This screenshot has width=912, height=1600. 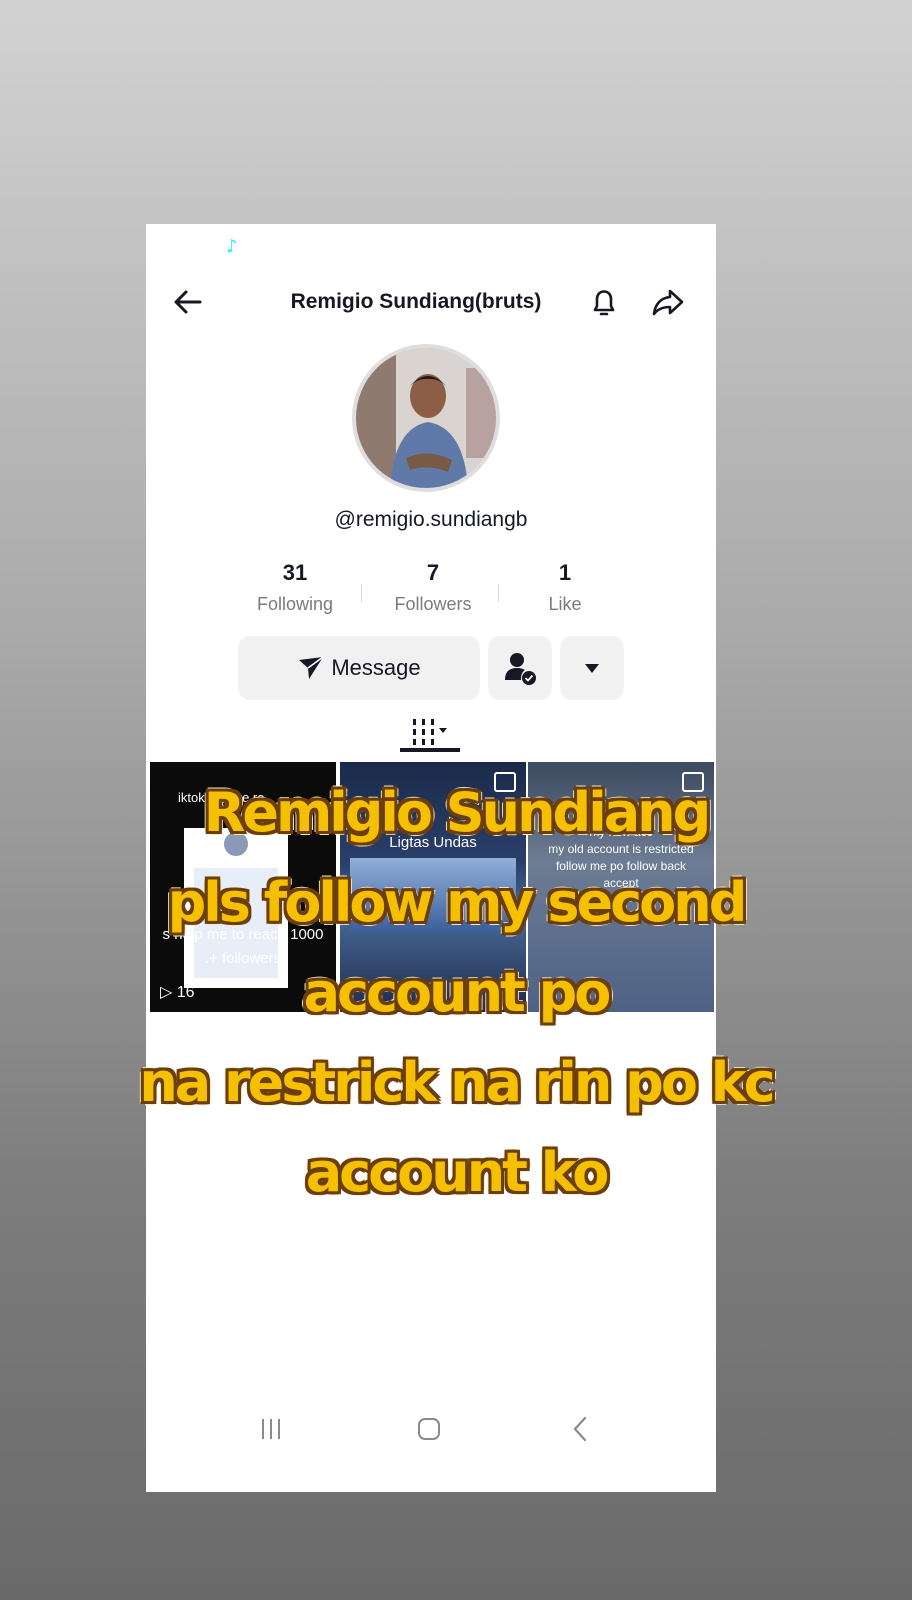 I want to click on content-tabs, so click(x=431, y=733).